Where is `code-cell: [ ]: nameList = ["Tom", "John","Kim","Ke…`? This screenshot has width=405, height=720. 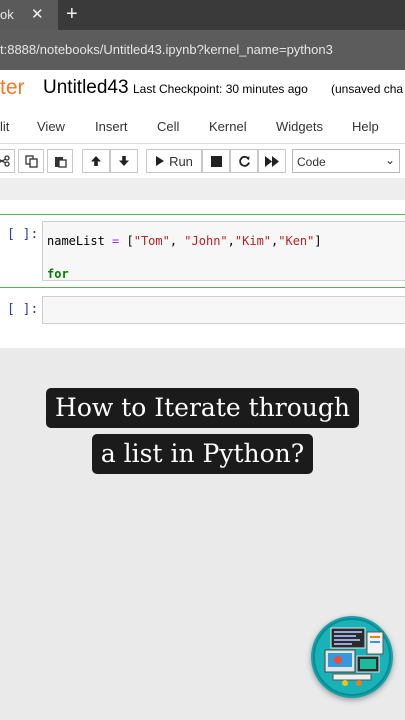 code-cell: [ ]: nameList = ["Tom", "John","Kim","Ke… is located at coordinates (202, 251).